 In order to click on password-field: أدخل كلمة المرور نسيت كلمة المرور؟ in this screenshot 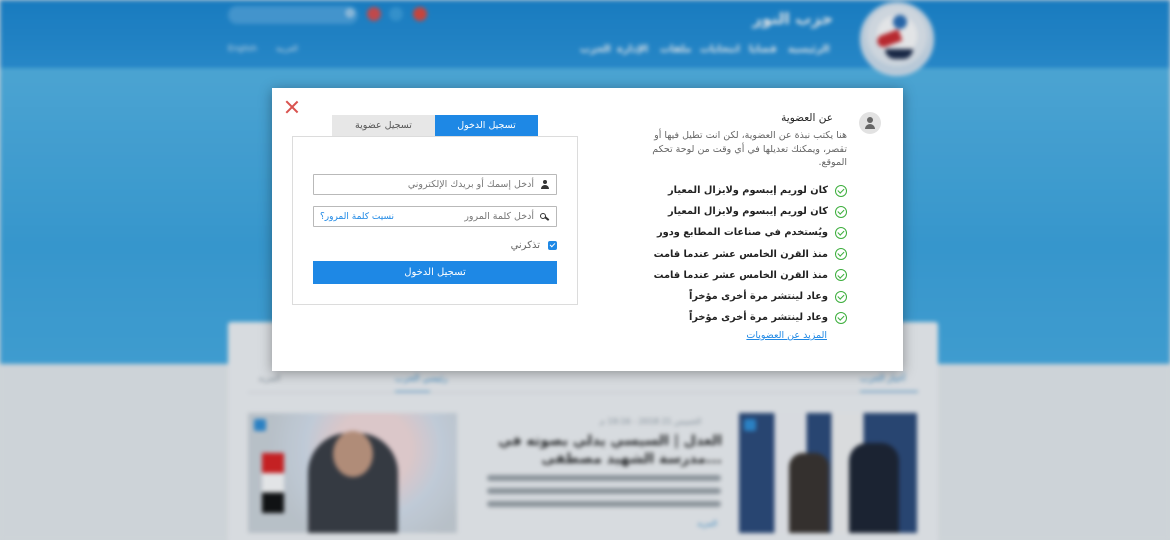, I will do `click(435, 216)`.